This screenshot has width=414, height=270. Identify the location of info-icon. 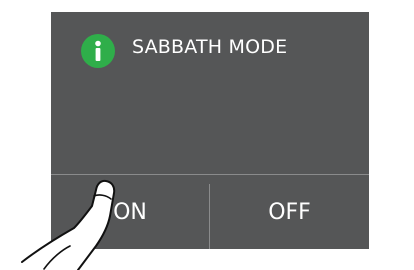
(98, 51).